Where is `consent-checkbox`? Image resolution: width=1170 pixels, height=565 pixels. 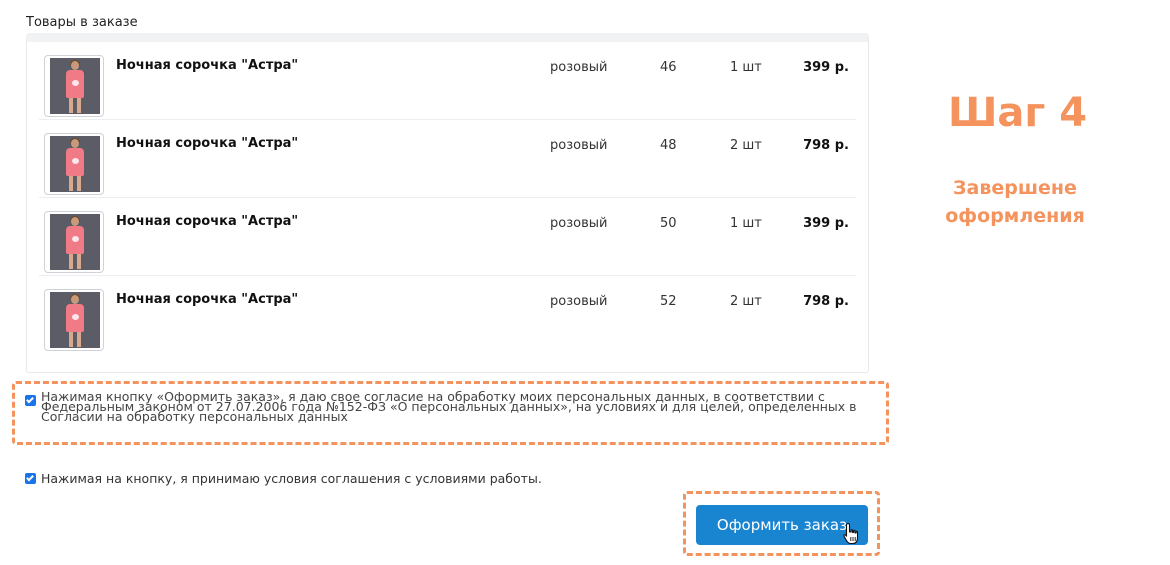
consent-checkbox is located at coordinates (30, 400).